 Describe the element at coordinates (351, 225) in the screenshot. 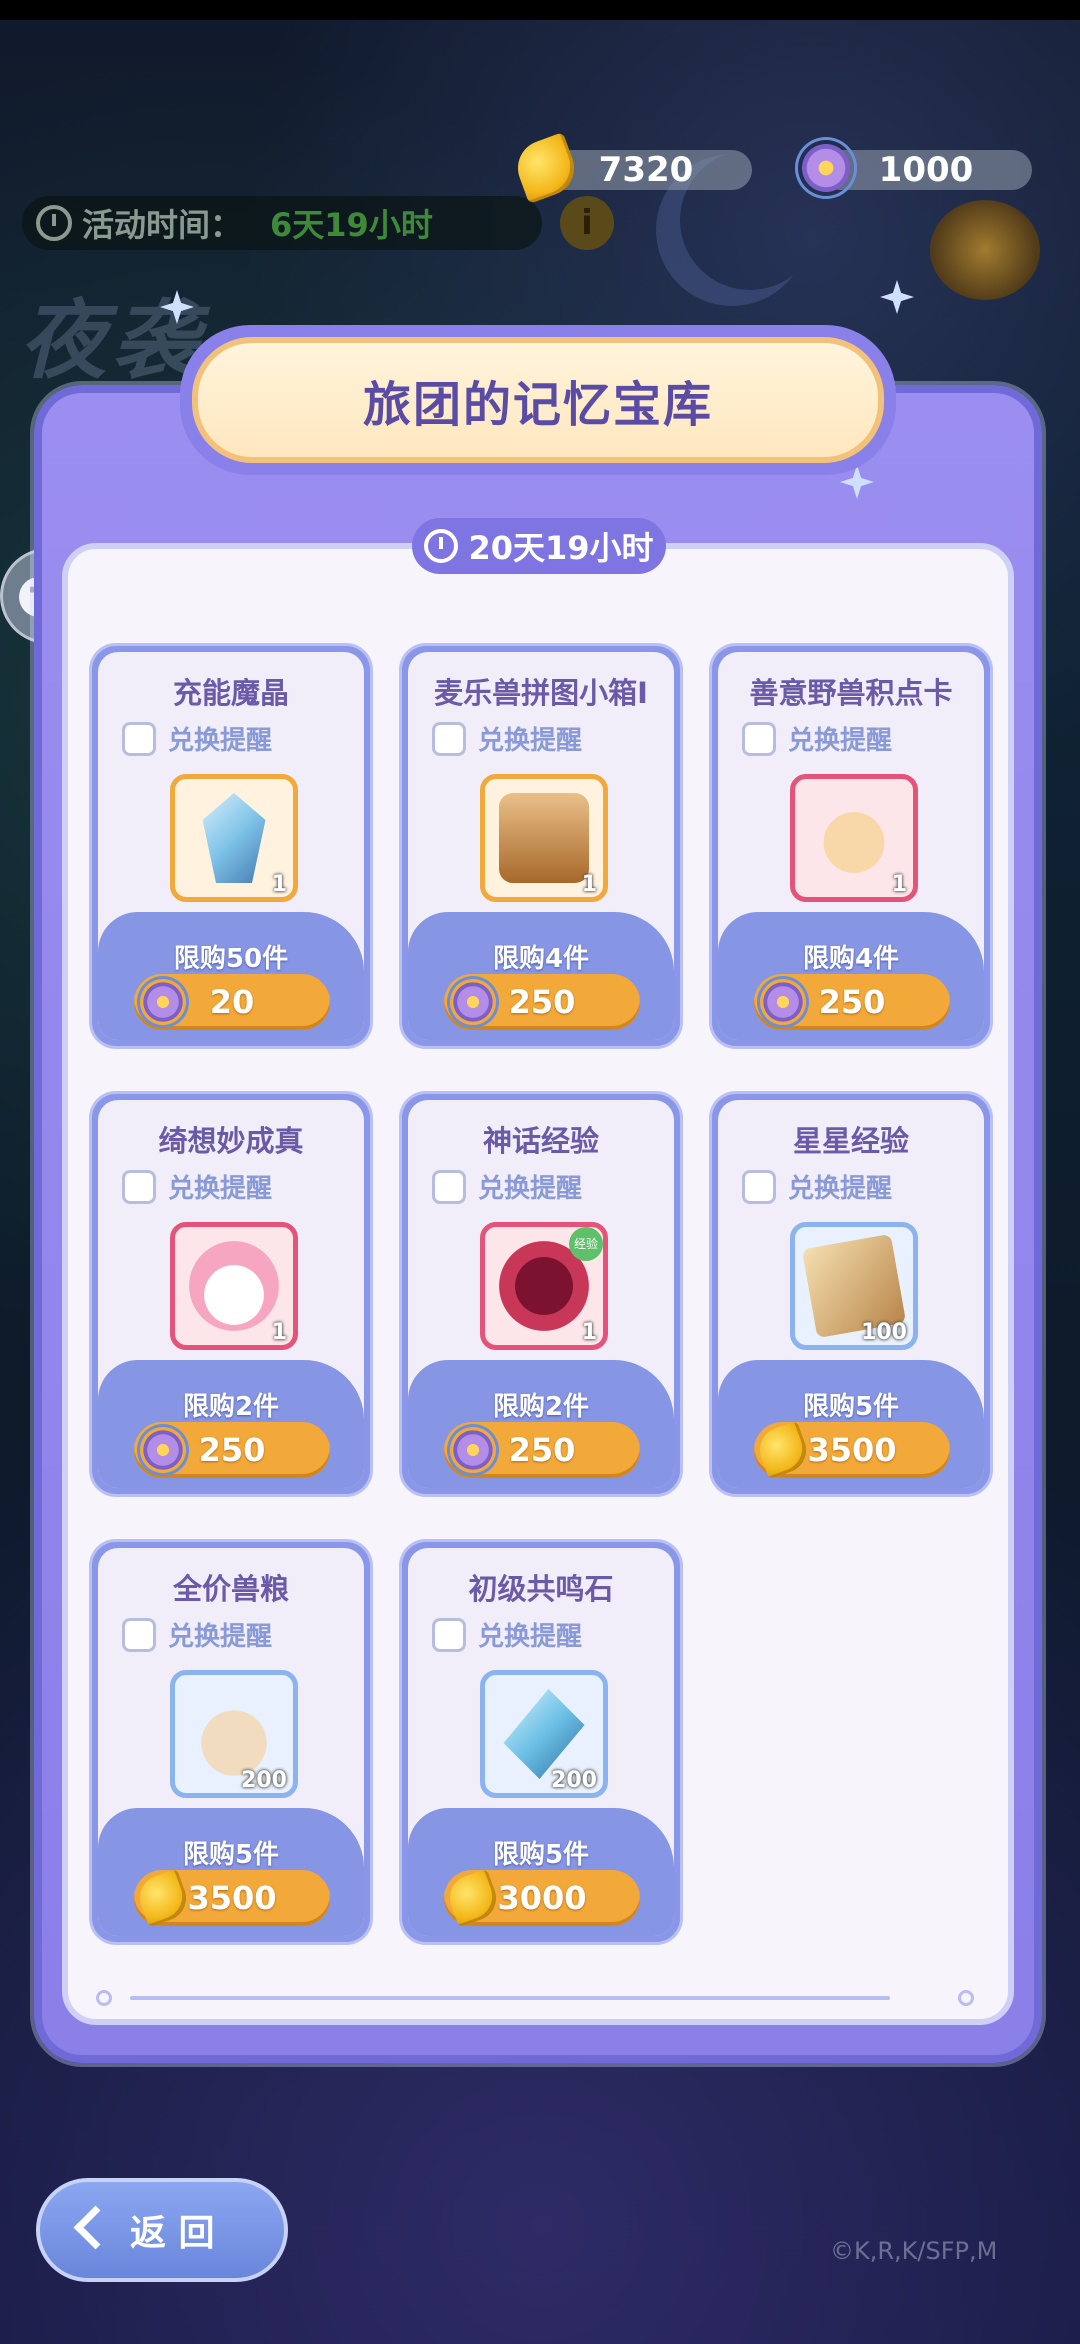

I see `event-timer-value: 6天19小时` at that location.